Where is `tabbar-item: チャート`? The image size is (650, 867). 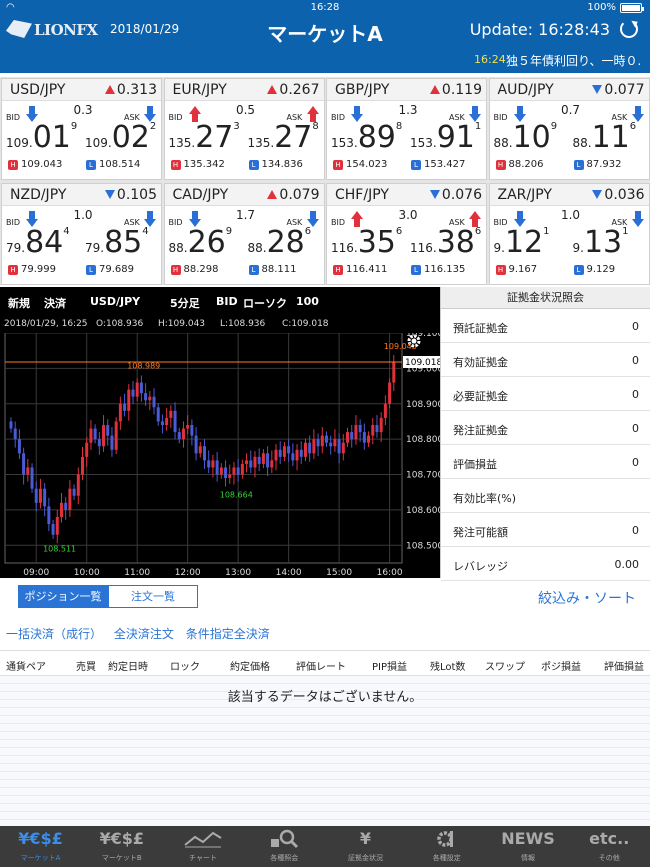
tabbar-item: チャート is located at coordinates (203, 846).